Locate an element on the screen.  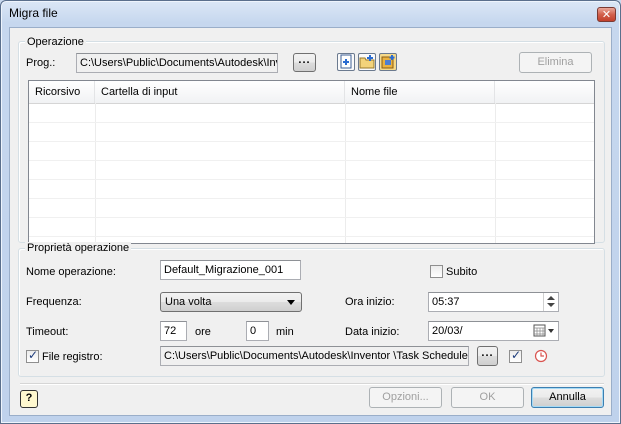
title-bar: Migra file ✕ is located at coordinates (310, 13).